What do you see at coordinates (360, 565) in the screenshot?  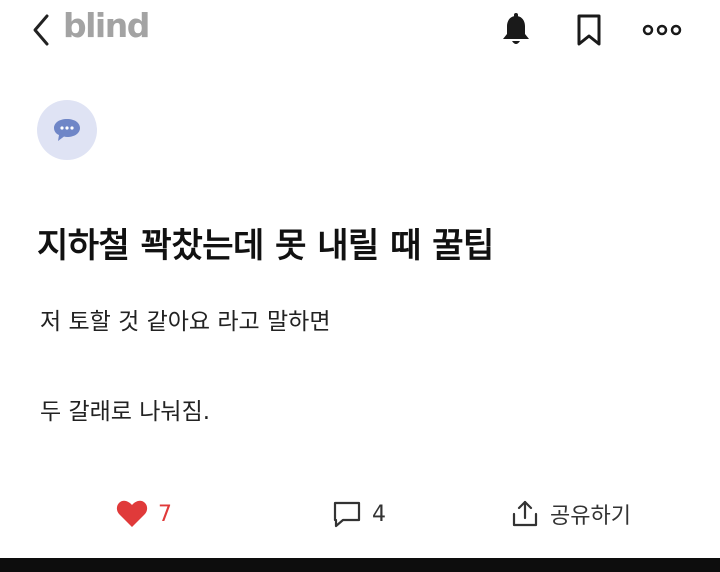 I see `bottom-bar` at bounding box center [360, 565].